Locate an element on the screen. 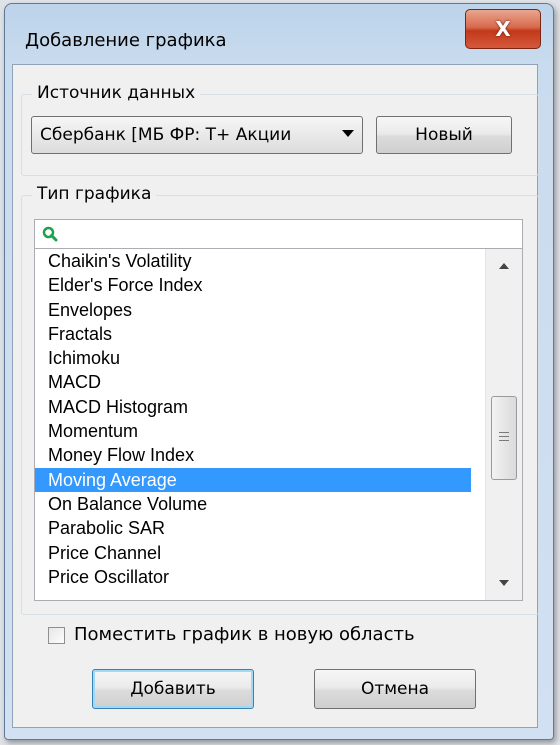 This screenshot has height=745, width=560. close-icon: X is located at coordinates (503, 29).